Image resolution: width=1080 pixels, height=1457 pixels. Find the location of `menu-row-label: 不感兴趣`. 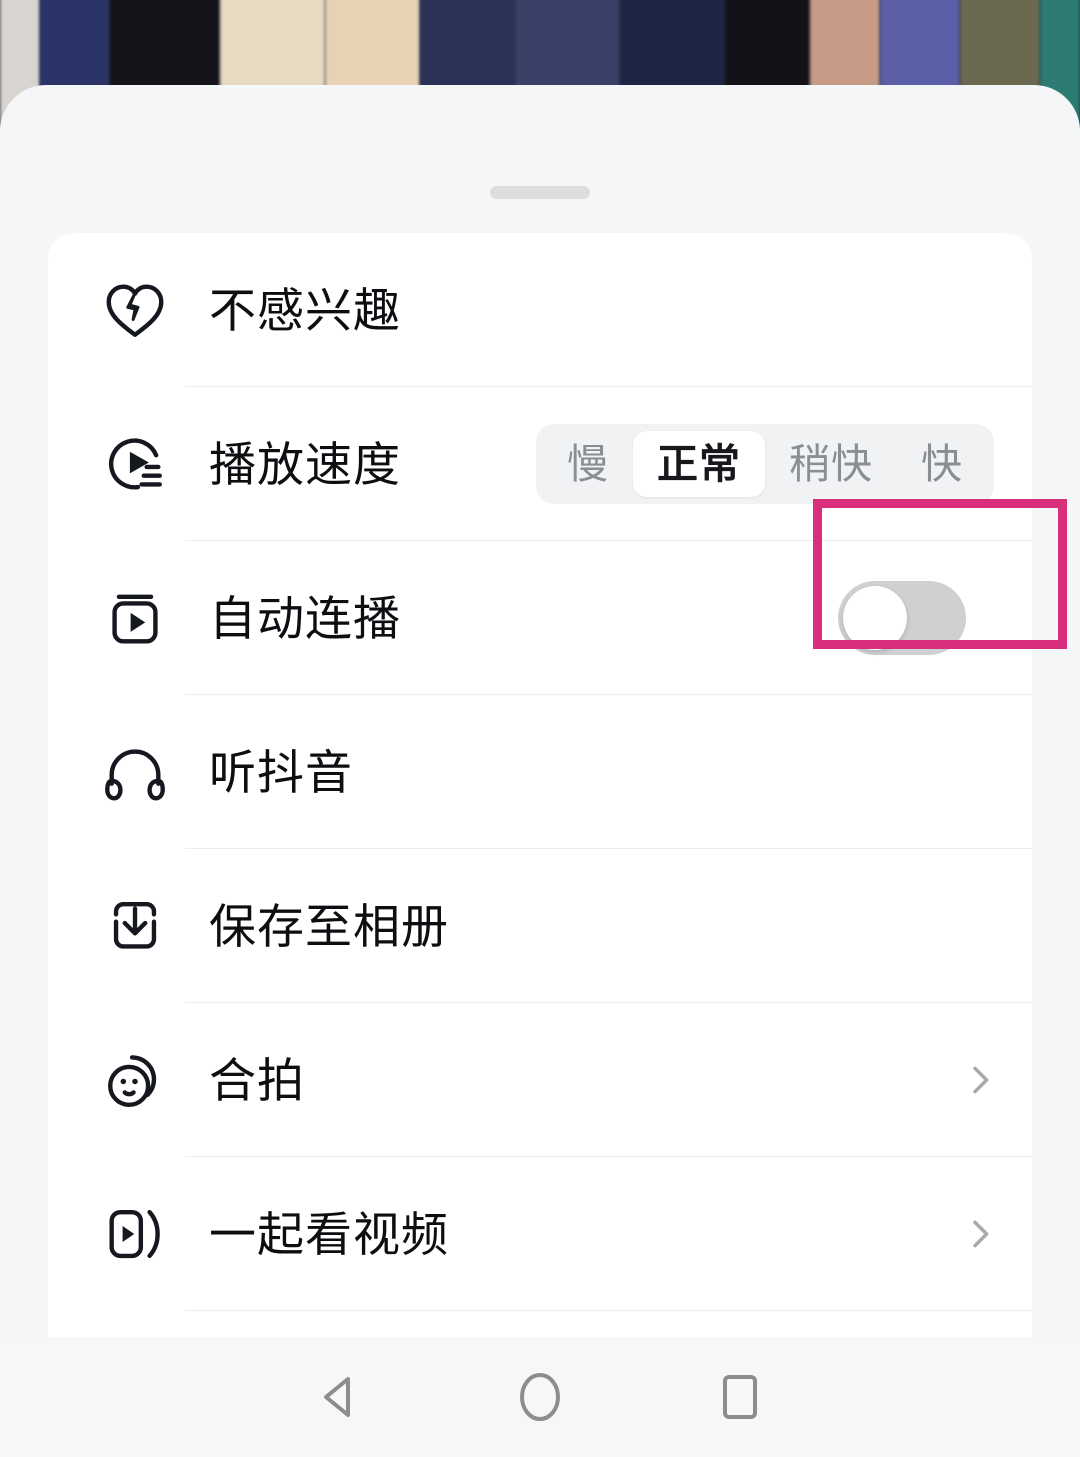

menu-row-label: 不感兴趣 is located at coordinates (305, 310).